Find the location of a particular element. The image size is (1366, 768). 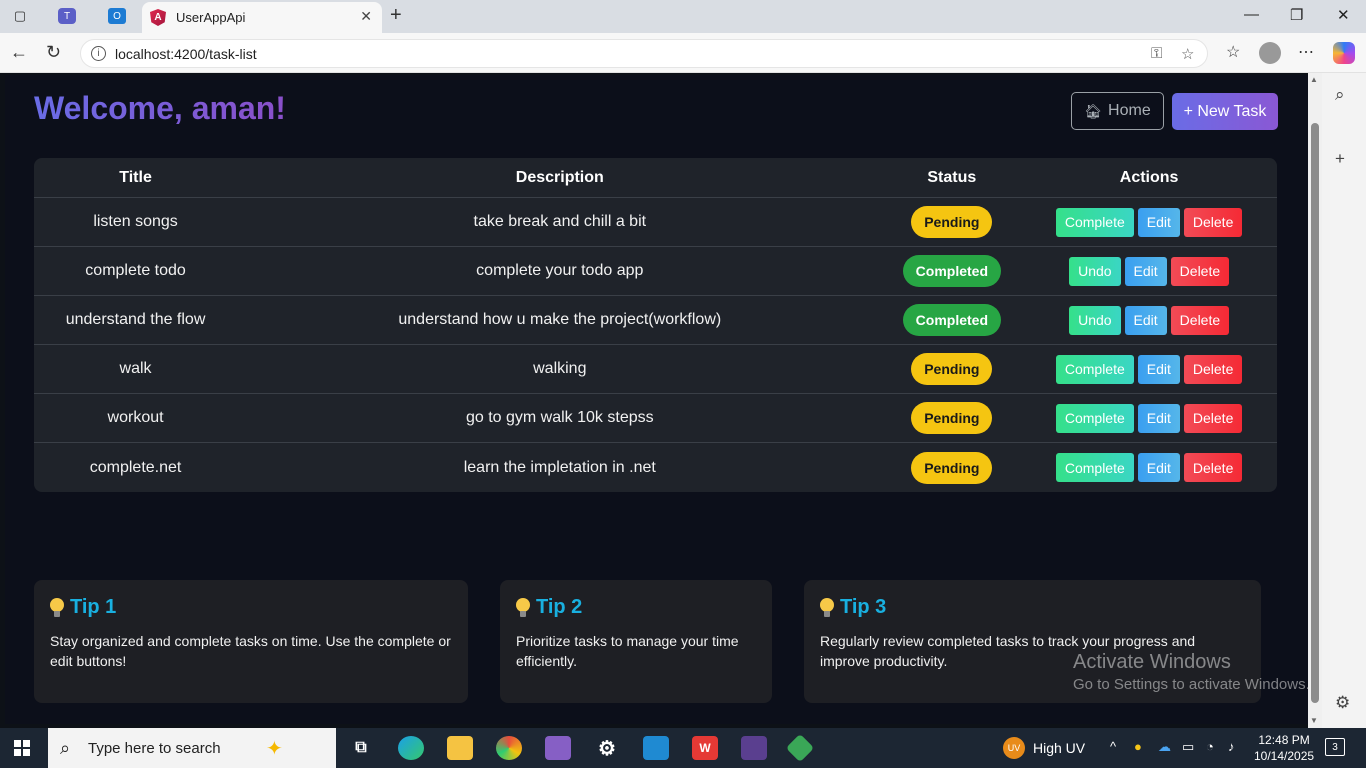

file-explorer-icon is located at coordinates (460, 748).